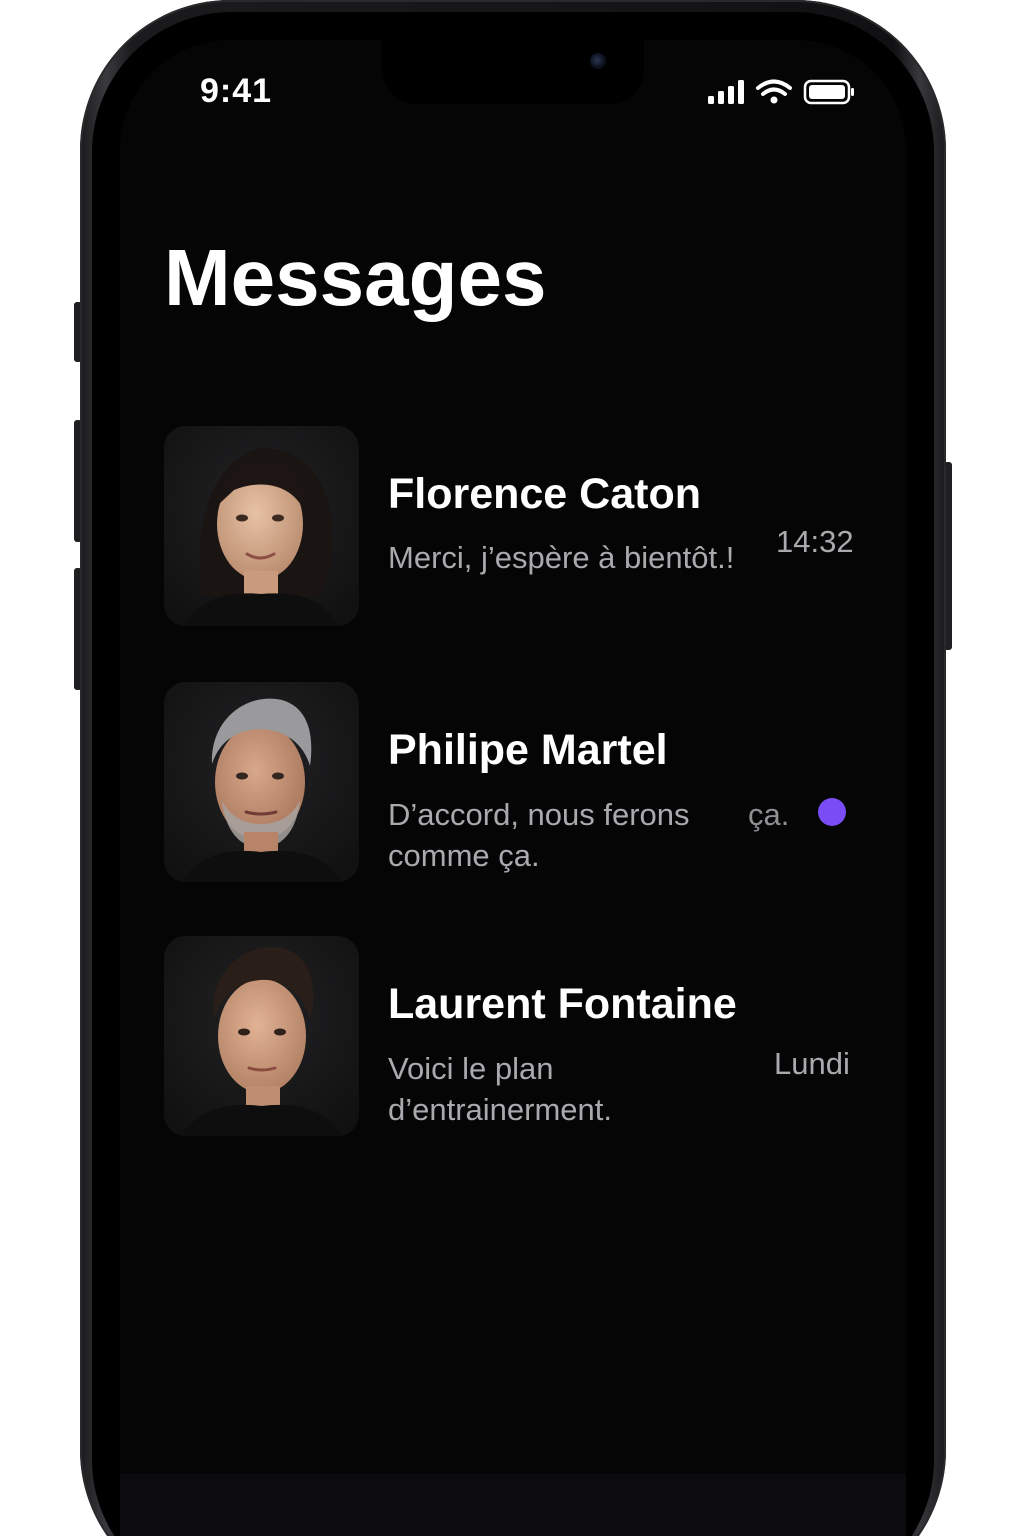  What do you see at coordinates (513, 72) in the screenshot?
I see `dynamic-island` at bounding box center [513, 72].